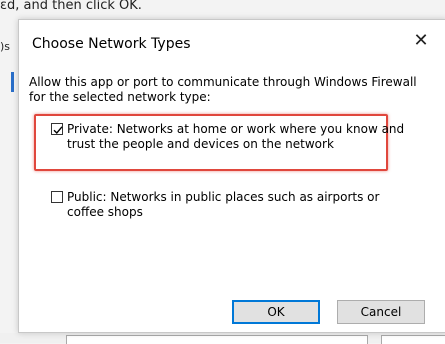  What do you see at coordinates (71, 6) in the screenshot?
I see `background-instruction-text: ɛd, and then click OK.` at bounding box center [71, 6].